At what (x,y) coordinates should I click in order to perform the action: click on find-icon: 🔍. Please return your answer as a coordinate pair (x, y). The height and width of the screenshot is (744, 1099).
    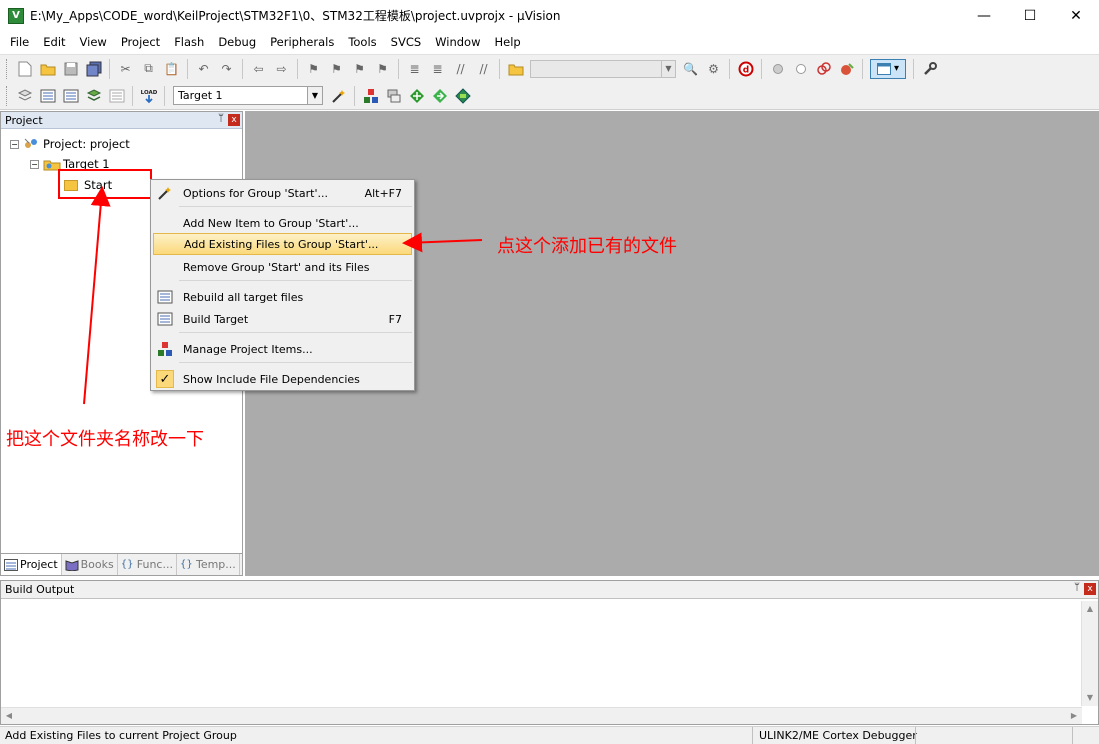
    Looking at the image, I should click on (691, 69).